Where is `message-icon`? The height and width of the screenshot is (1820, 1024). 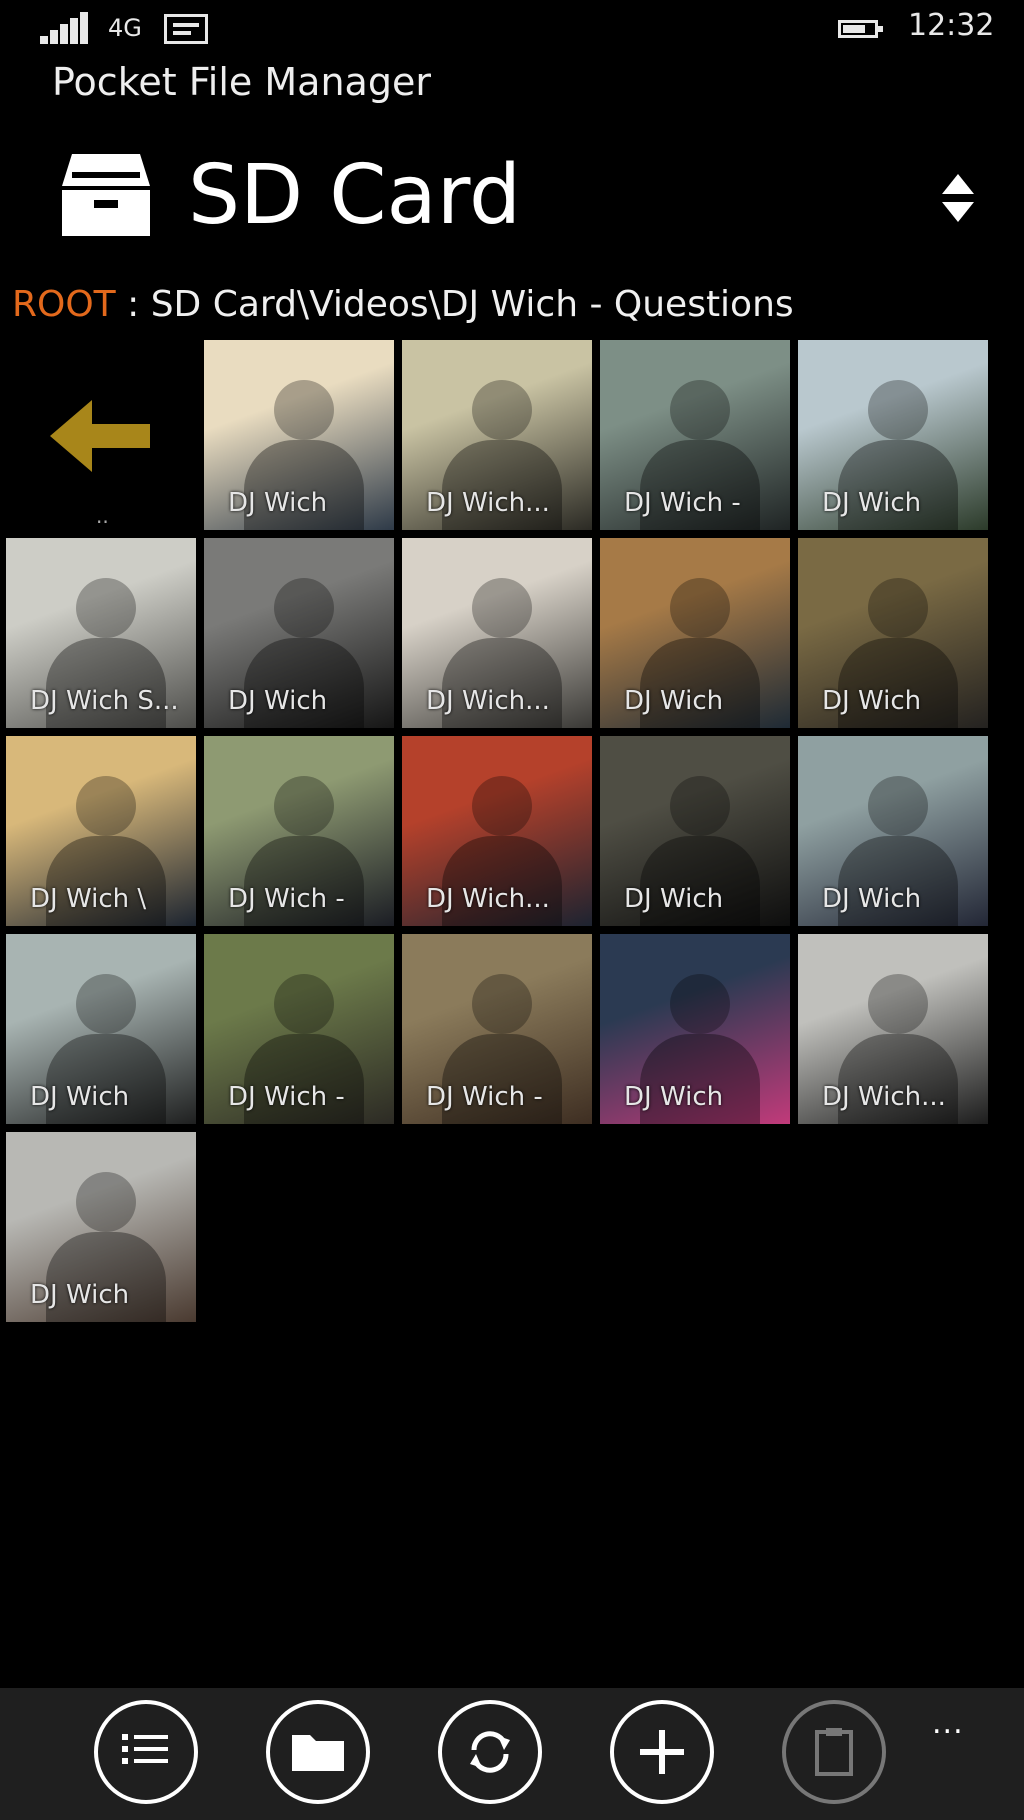
message-icon is located at coordinates (186, 29).